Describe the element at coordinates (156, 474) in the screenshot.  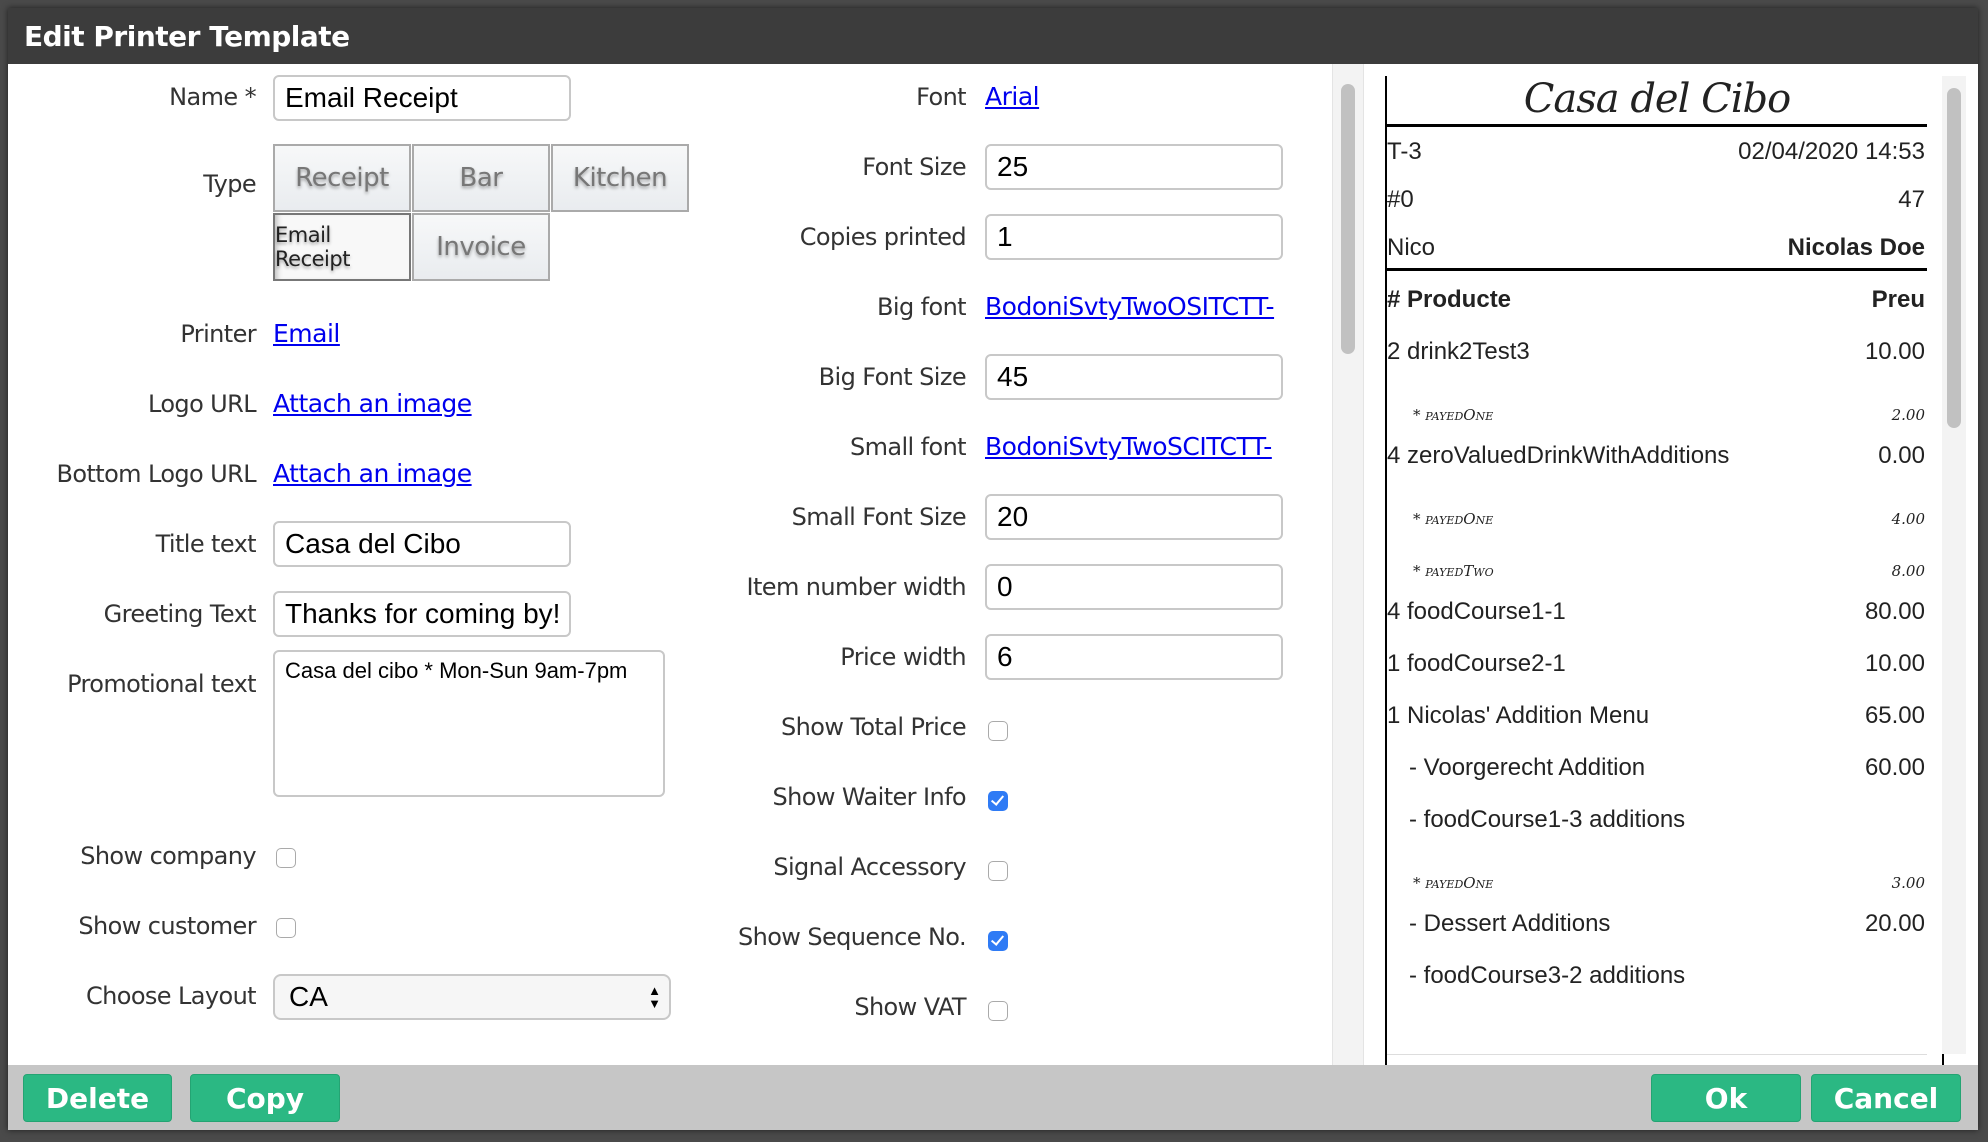
I see `bottom-logo-url-label: Bottom Logo URL` at that location.